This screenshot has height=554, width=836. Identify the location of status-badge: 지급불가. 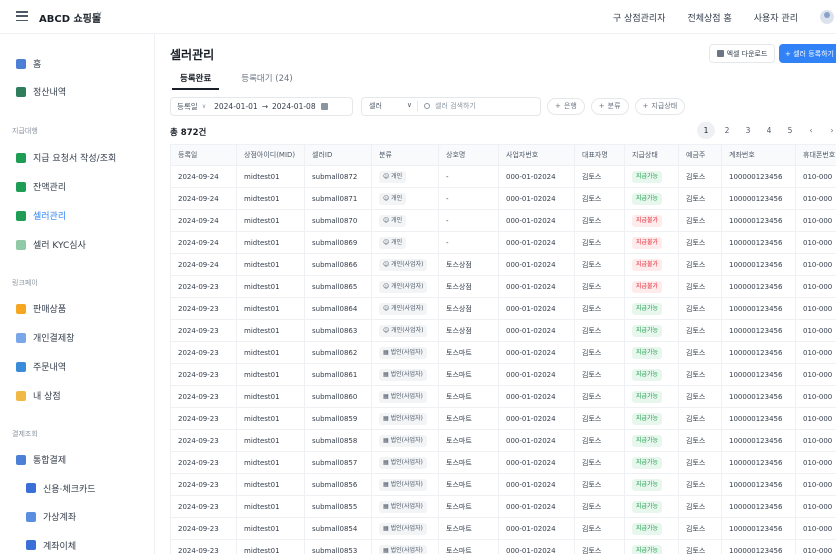
(647, 286).